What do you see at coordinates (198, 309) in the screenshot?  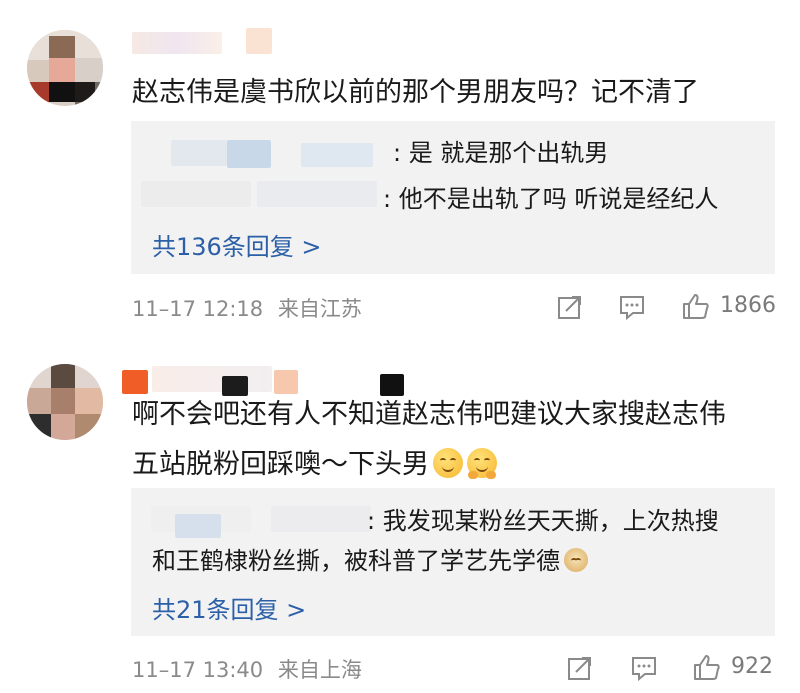 I see `comment-time: 11–17 12:18` at bounding box center [198, 309].